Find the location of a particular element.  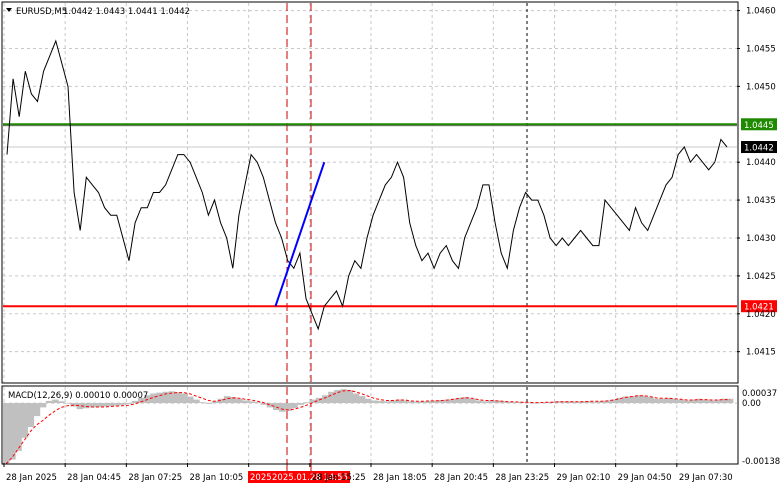

macd-tick-label: 0.00037 is located at coordinates (759, 394).